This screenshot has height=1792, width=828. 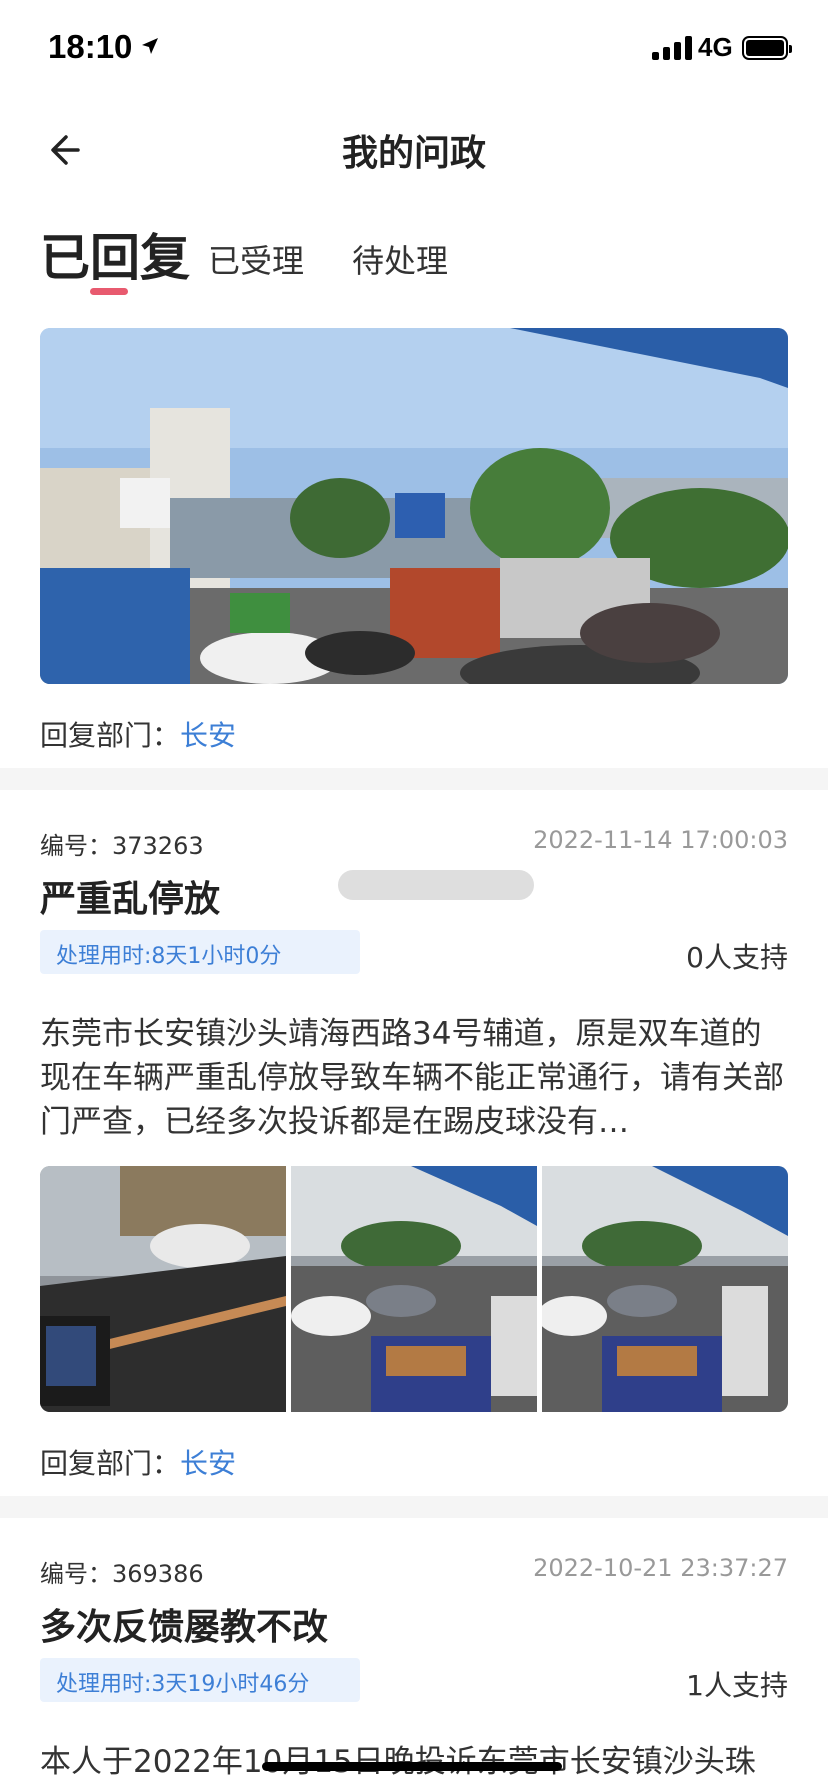 I want to click on support-count: 1人支持, so click(x=737, y=1684).